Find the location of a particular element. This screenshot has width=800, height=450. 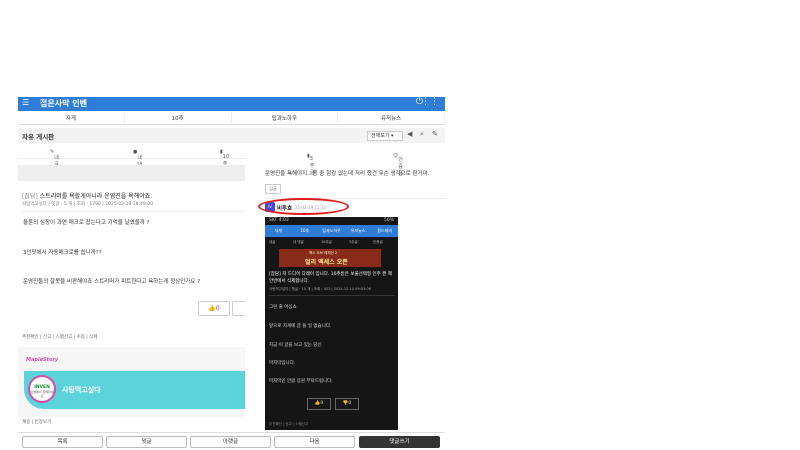

highlight-circle is located at coordinates (303, 206).